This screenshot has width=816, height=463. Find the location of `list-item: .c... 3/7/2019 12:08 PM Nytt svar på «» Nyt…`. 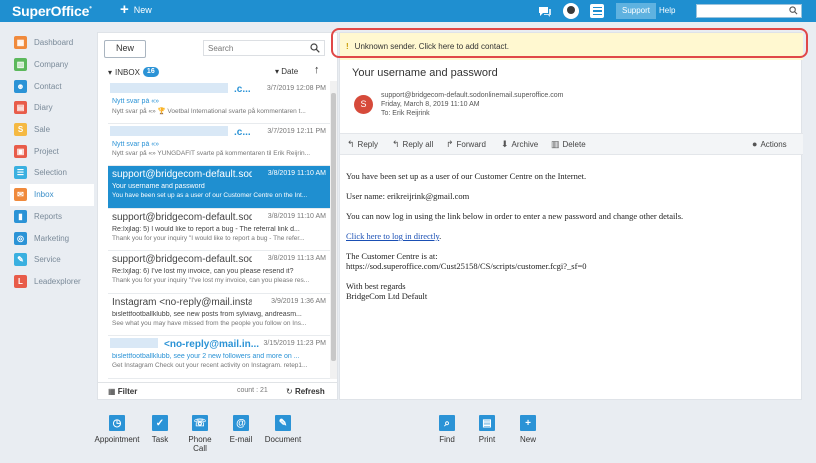

list-item: .c... 3/7/2019 12:08 PM Nytt svar på «» Nyt… is located at coordinates (219, 102).